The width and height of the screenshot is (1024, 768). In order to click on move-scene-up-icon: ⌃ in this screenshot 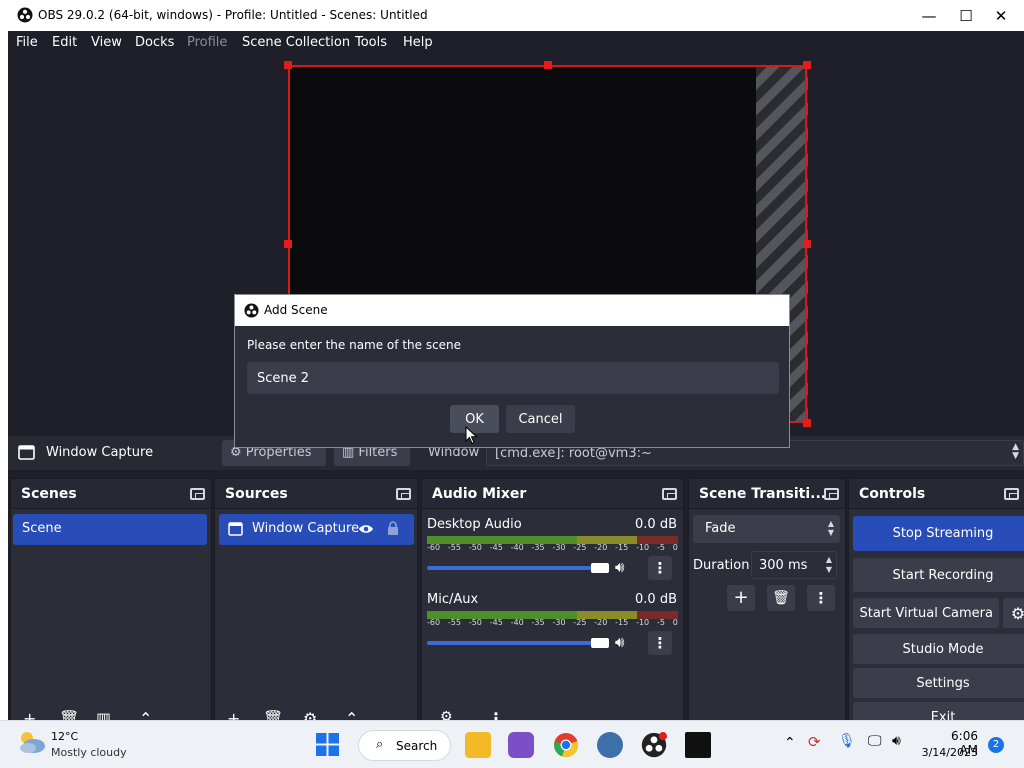, I will do `click(145, 714)`.